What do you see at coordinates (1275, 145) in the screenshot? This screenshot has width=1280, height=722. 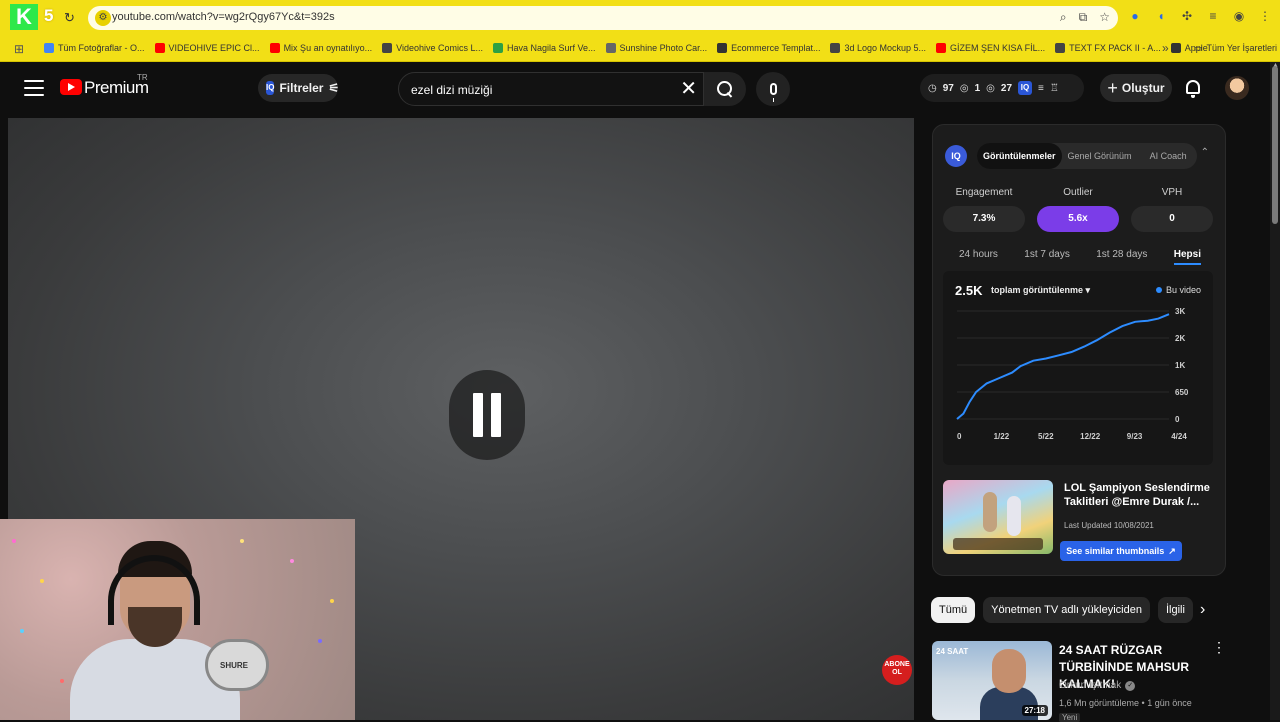 I see `scroll-thumb` at bounding box center [1275, 145].